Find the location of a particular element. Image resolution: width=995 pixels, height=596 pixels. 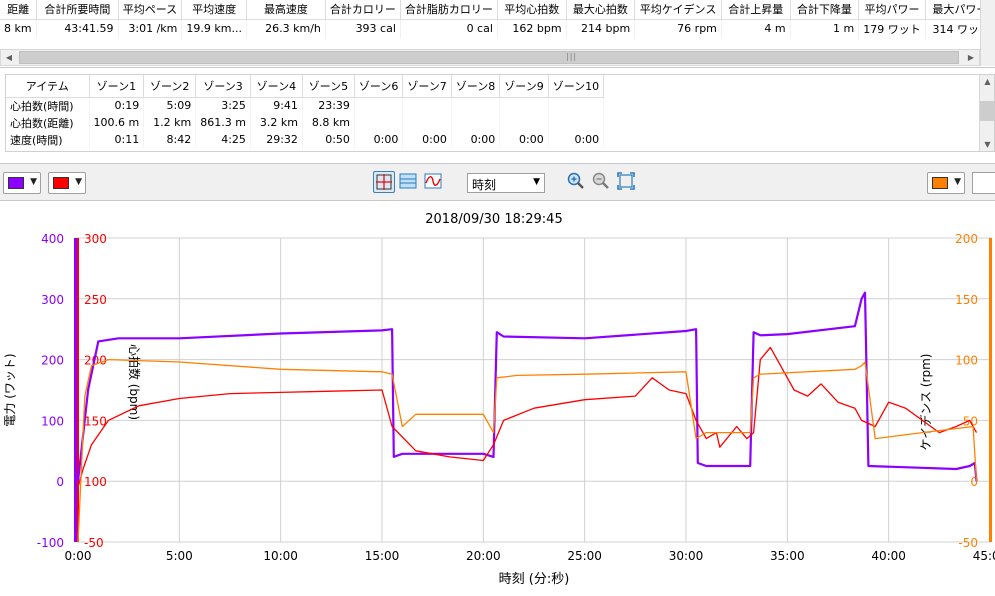

col-header: 平均速度 is located at coordinates (214, 10).